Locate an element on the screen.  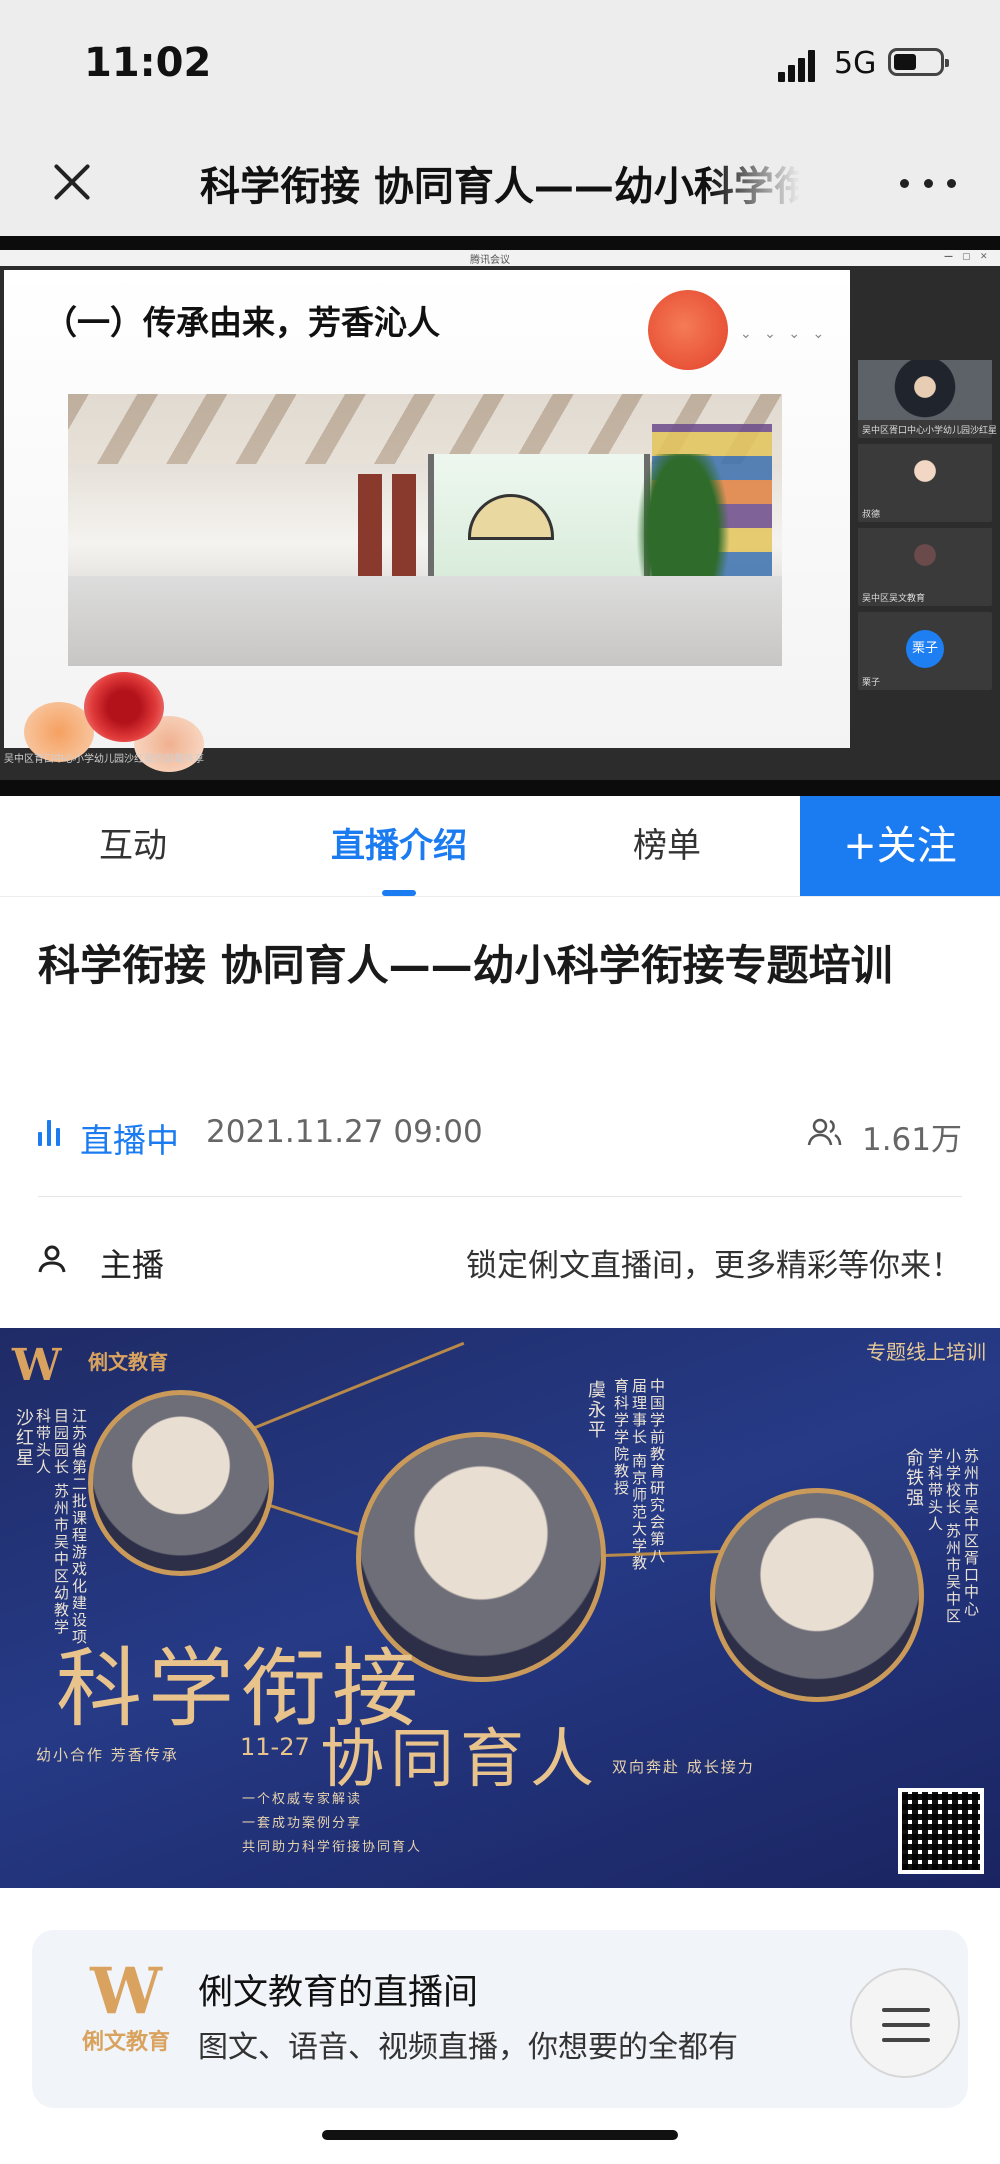
tab-ranking: 榜单 is located at coordinates (667, 846).